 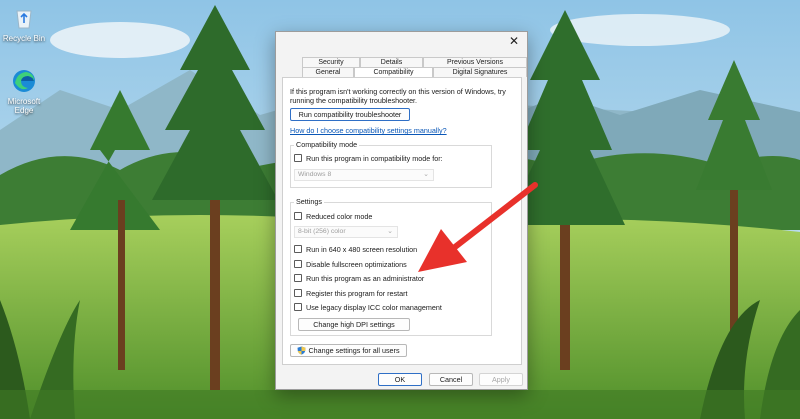 What do you see at coordinates (298, 278) in the screenshot?
I see `run-as-admin-checkbox` at bounding box center [298, 278].